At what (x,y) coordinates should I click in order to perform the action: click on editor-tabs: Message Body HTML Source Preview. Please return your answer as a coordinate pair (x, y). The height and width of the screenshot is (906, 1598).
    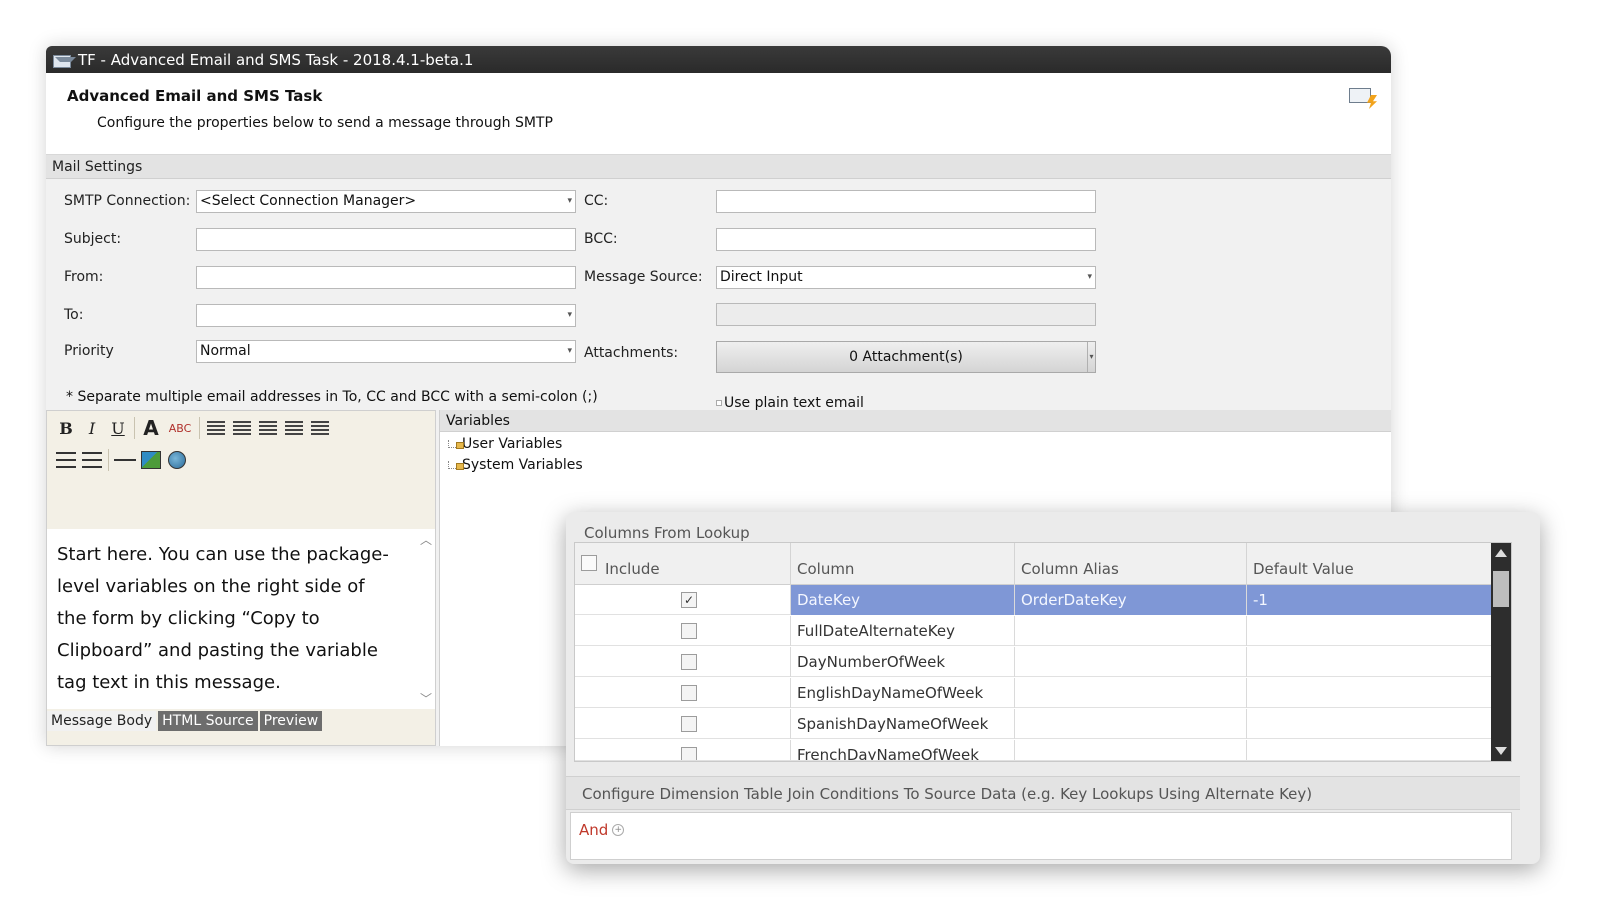
    Looking at the image, I should click on (185, 721).